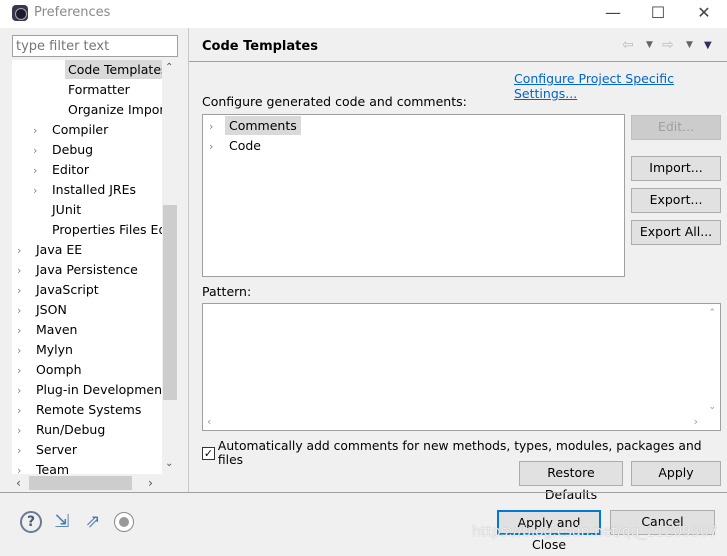  I want to click on tree-item-label: Editor, so click(70, 169).